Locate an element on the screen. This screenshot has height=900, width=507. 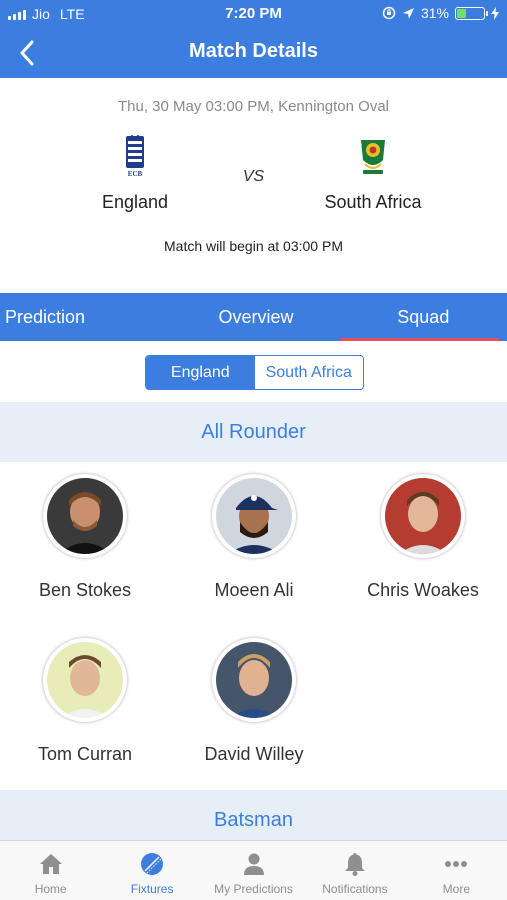
home-icon is located at coordinates (50, 864).